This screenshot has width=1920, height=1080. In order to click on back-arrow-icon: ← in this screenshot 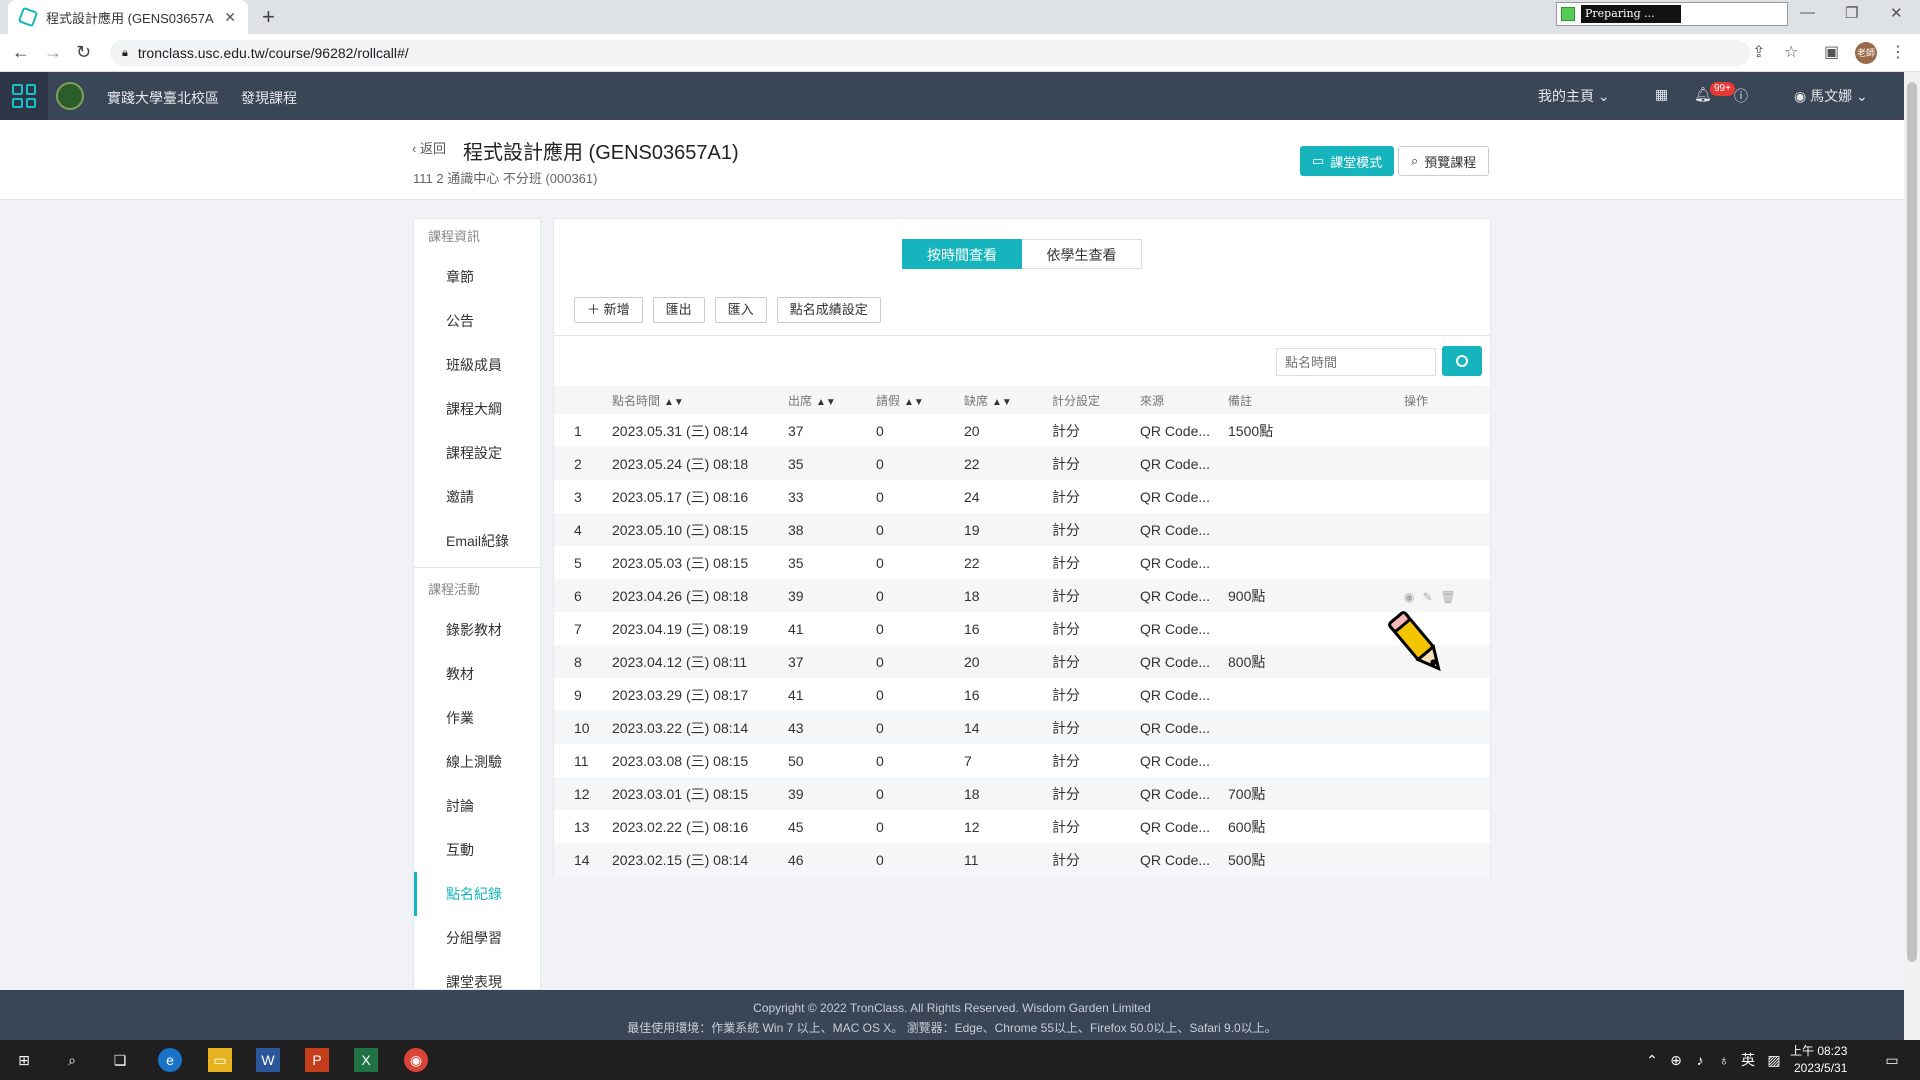, I will do `click(21, 52)`.